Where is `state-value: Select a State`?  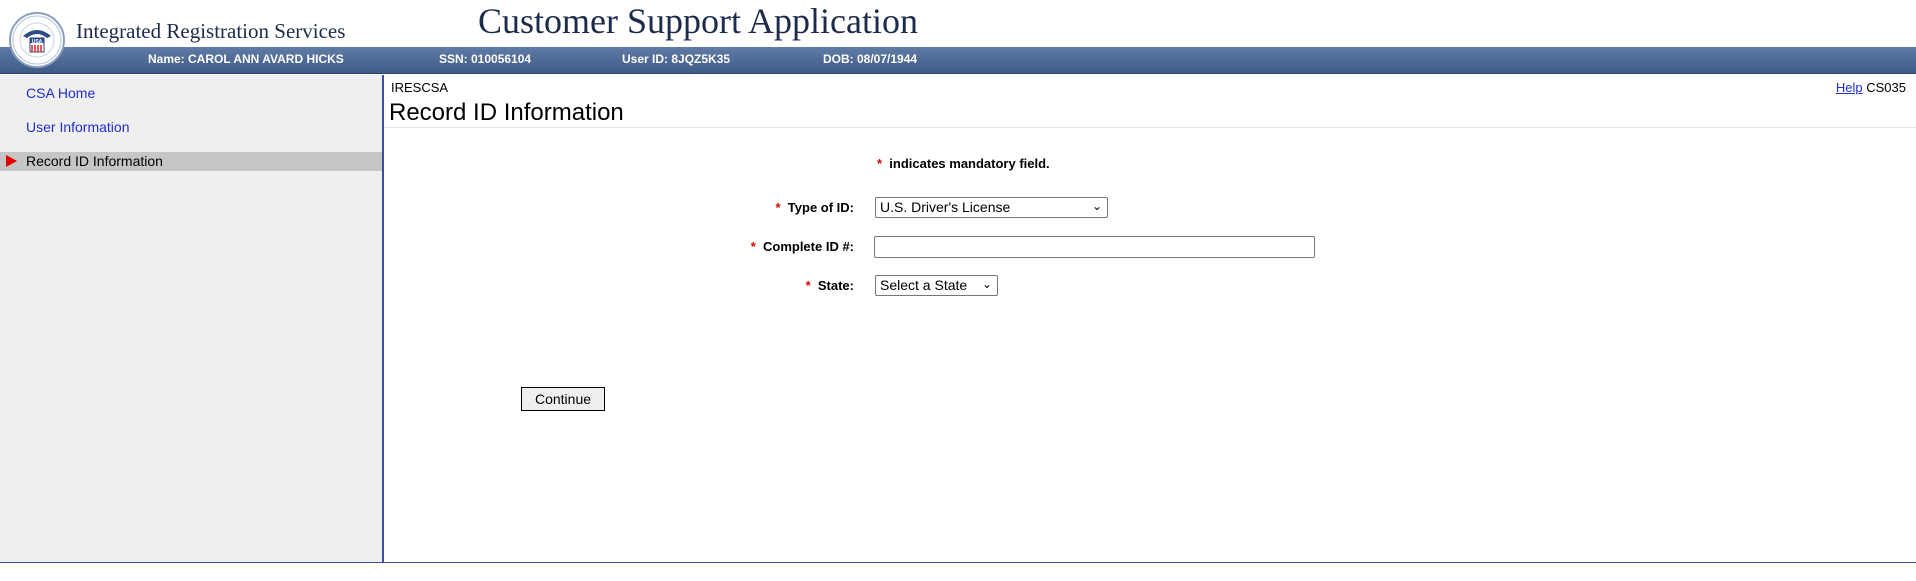
state-value: Select a State is located at coordinates (924, 285).